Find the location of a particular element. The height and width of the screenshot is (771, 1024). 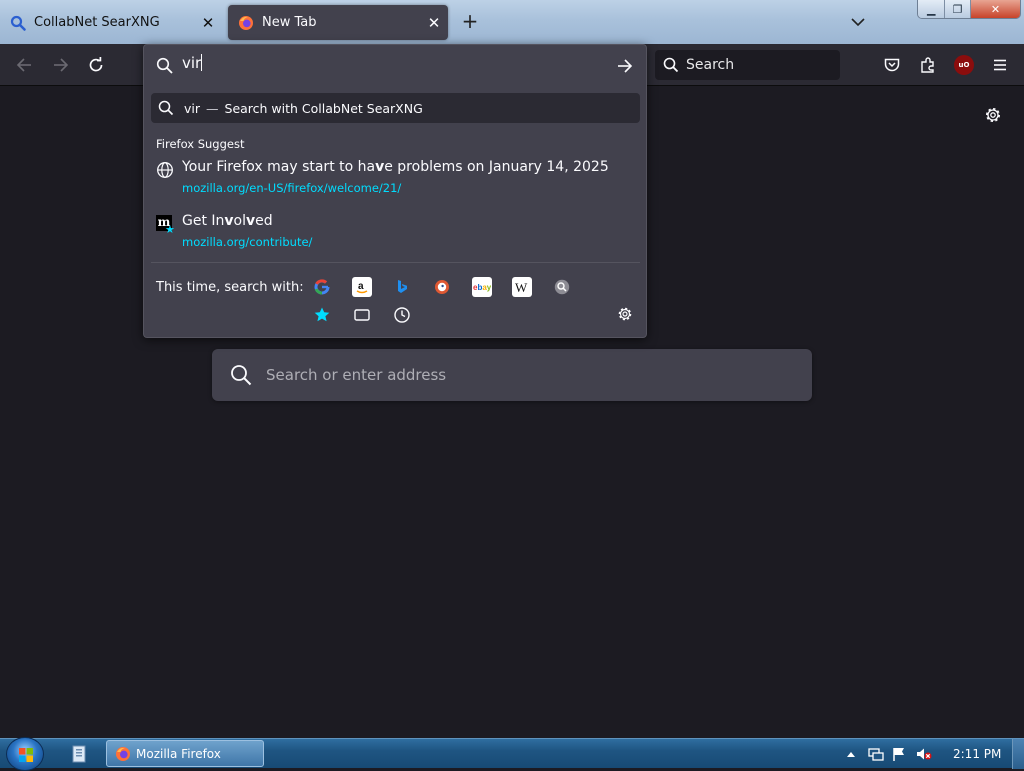

taskbar-clock: 2:11 PM is located at coordinates (977, 754).